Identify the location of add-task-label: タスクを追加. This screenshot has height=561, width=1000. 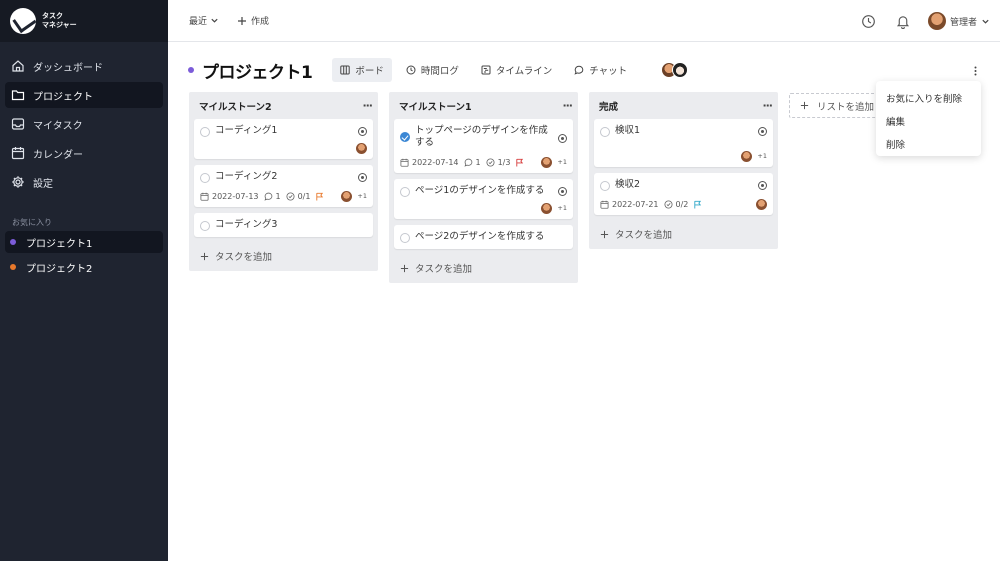
(644, 235).